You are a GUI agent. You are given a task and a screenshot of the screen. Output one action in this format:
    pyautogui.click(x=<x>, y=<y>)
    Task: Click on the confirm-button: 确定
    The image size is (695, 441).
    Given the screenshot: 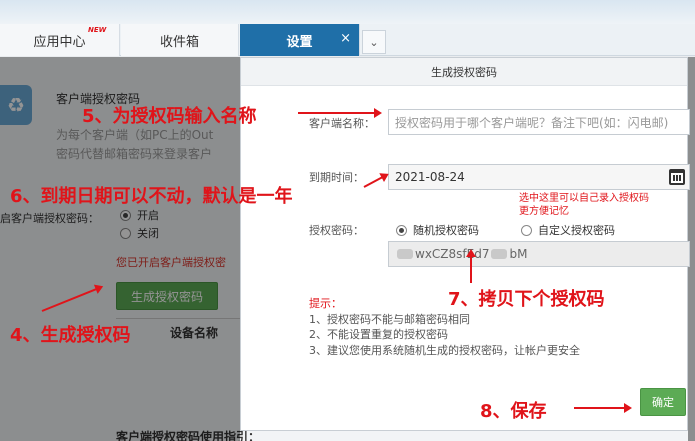 What is the action you would take?
    pyautogui.click(x=663, y=402)
    